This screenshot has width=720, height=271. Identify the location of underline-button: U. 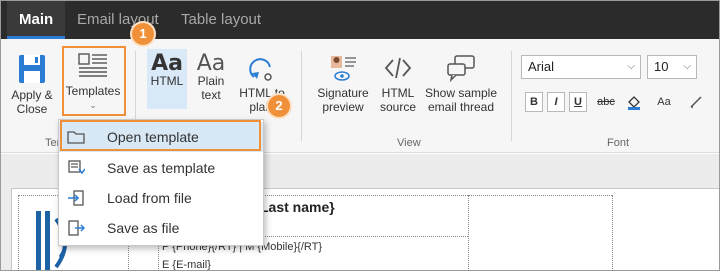
(578, 102).